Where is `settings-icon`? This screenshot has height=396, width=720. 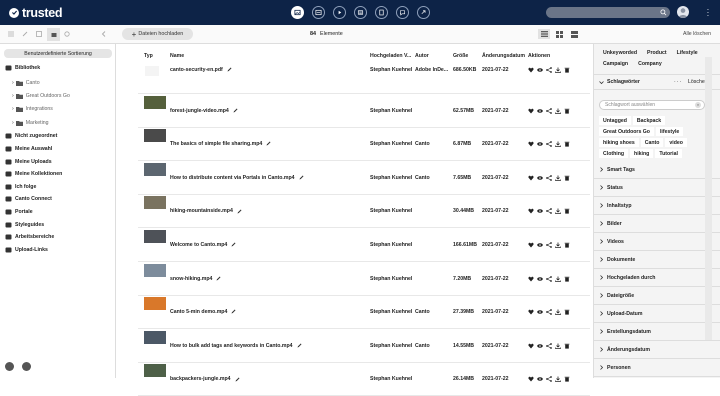
settings-icon is located at coordinates (9, 366).